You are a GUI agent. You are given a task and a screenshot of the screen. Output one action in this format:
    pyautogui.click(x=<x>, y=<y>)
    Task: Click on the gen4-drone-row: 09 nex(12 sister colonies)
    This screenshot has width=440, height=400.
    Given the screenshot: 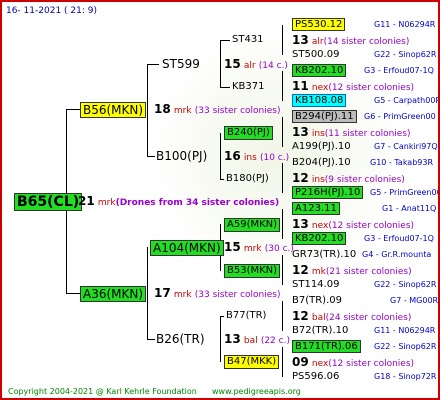 What is the action you would take?
    pyautogui.click(x=353, y=363)
    